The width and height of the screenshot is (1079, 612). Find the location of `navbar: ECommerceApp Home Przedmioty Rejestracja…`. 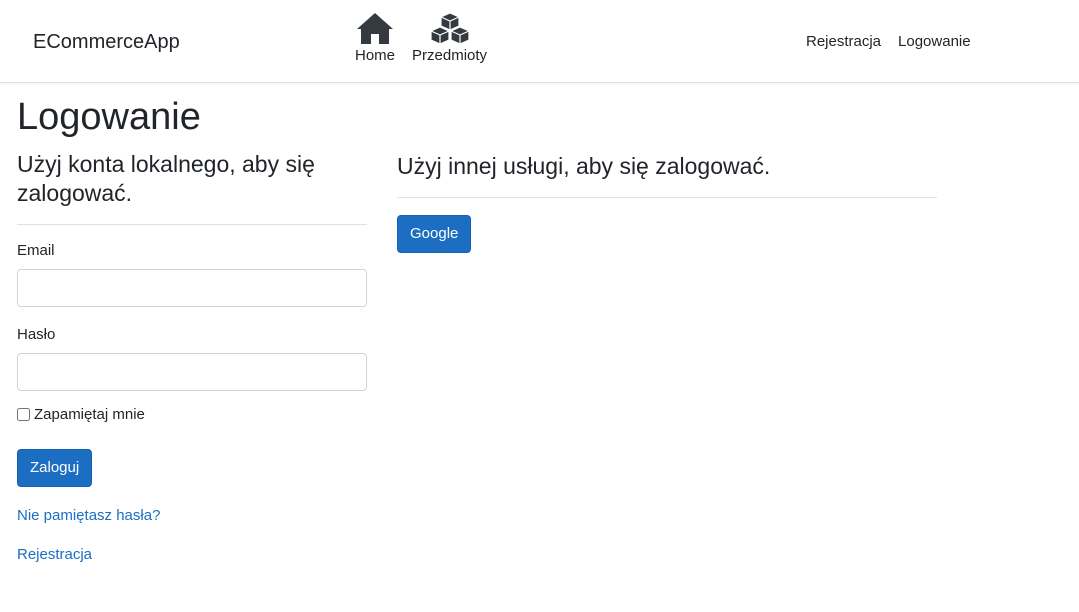

navbar: ECommerceApp Home Przedmioty Rejestracja… is located at coordinates (539, 41).